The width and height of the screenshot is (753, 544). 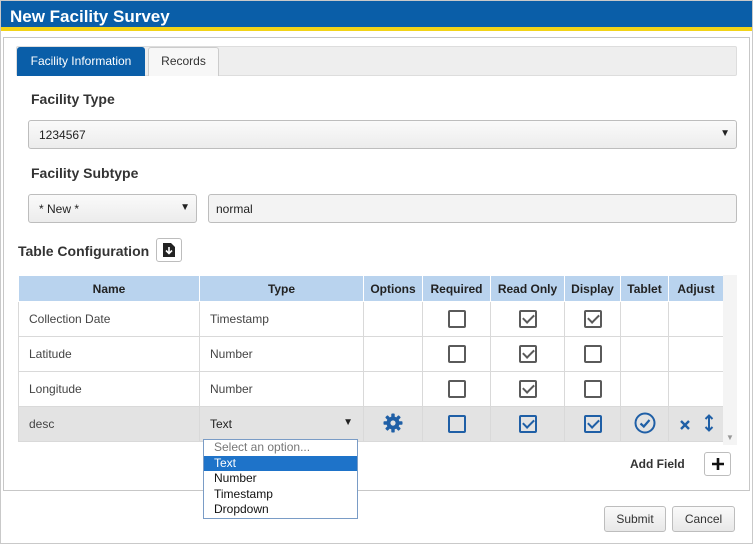 What do you see at coordinates (109, 354) in the screenshot?
I see `row-name: Latitude` at bounding box center [109, 354].